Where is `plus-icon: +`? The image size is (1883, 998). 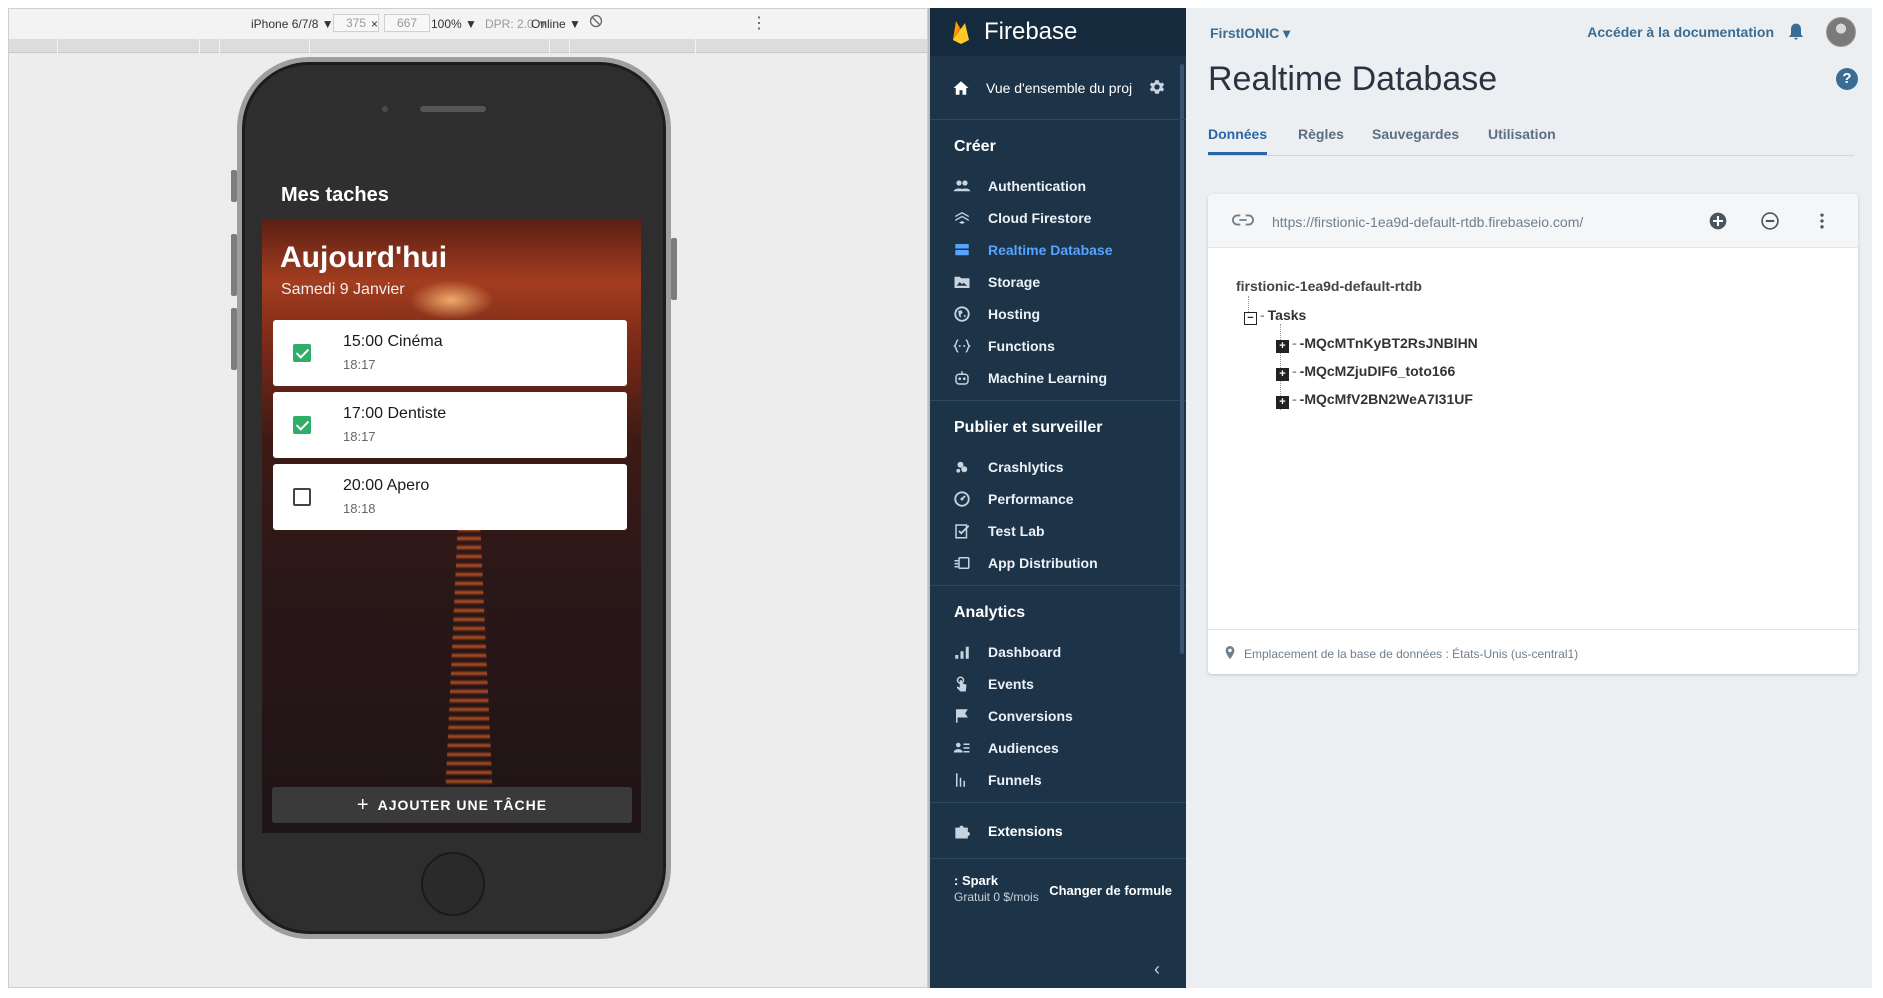 plus-icon: + is located at coordinates (363, 804).